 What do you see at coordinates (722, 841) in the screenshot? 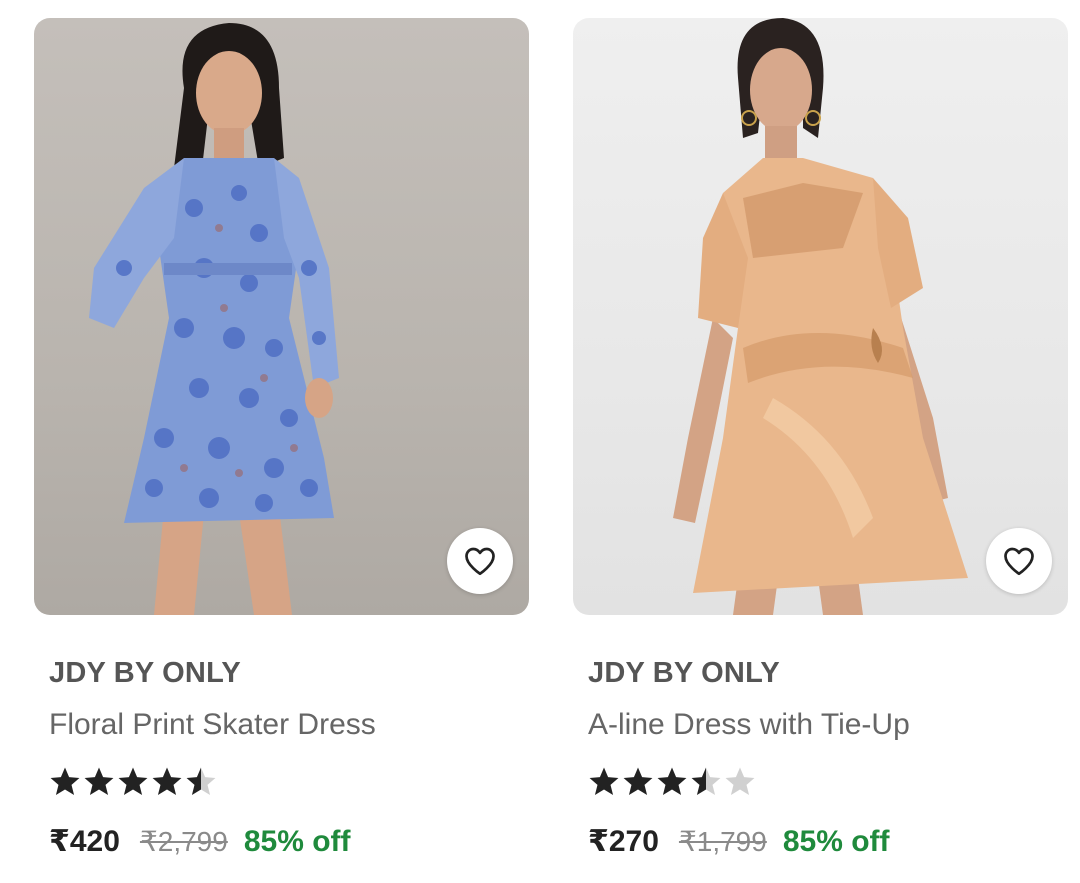
I see `original-price: ₹1,799` at bounding box center [722, 841].